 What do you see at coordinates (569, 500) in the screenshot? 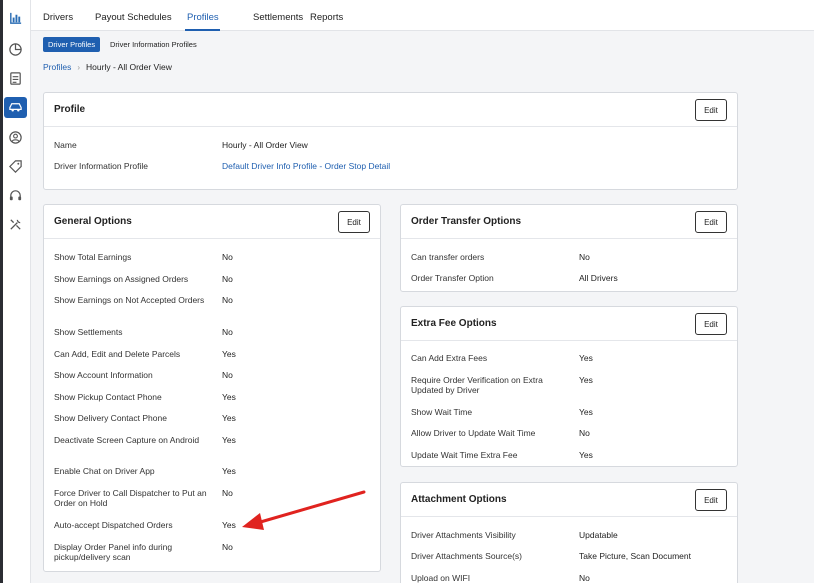
I see `attachment-options-header: Attachment Options Edit` at bounding box center [569, 500].